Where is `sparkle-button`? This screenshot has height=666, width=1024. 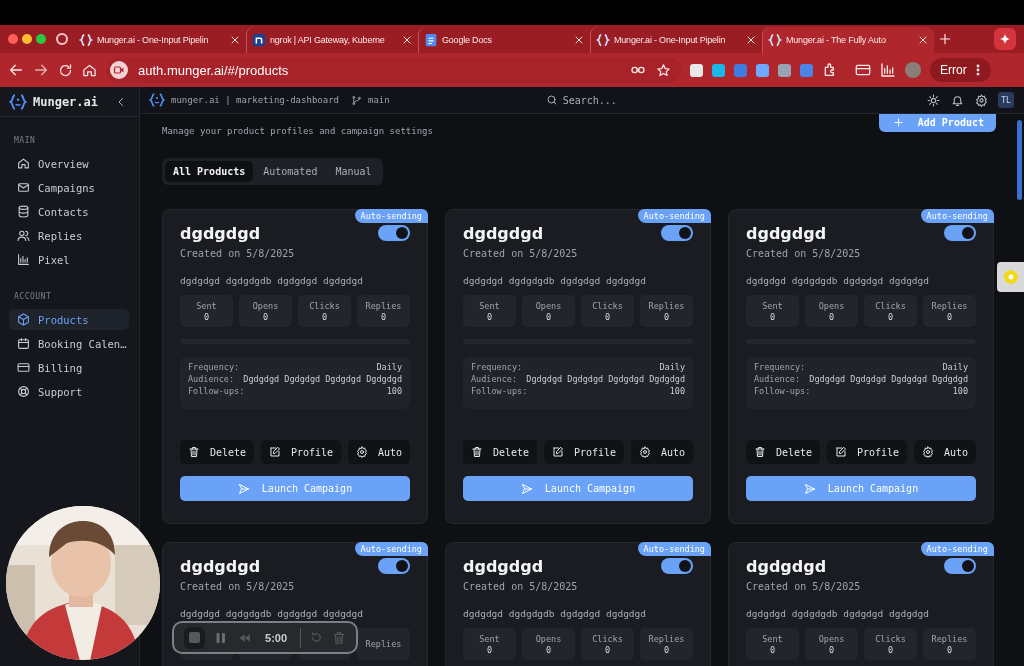 sparkle-button is located at coordinates (1005, 39).